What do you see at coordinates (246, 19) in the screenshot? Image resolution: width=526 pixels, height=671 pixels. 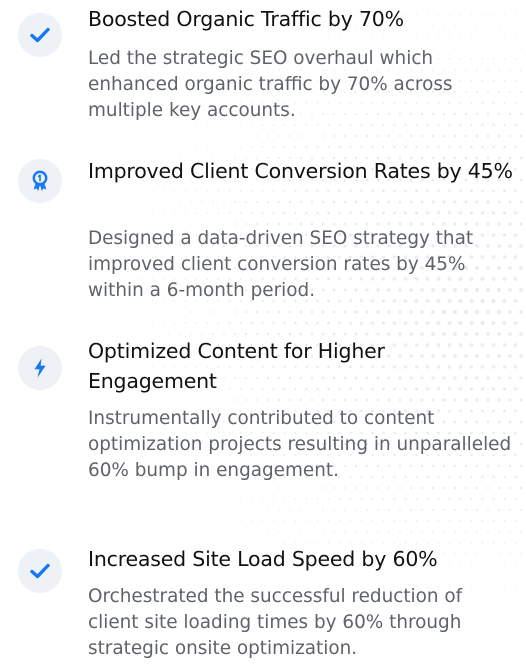 I see `achievement-title: Boosted Organic Traffic by 70%` at bounding box center [246, 19].